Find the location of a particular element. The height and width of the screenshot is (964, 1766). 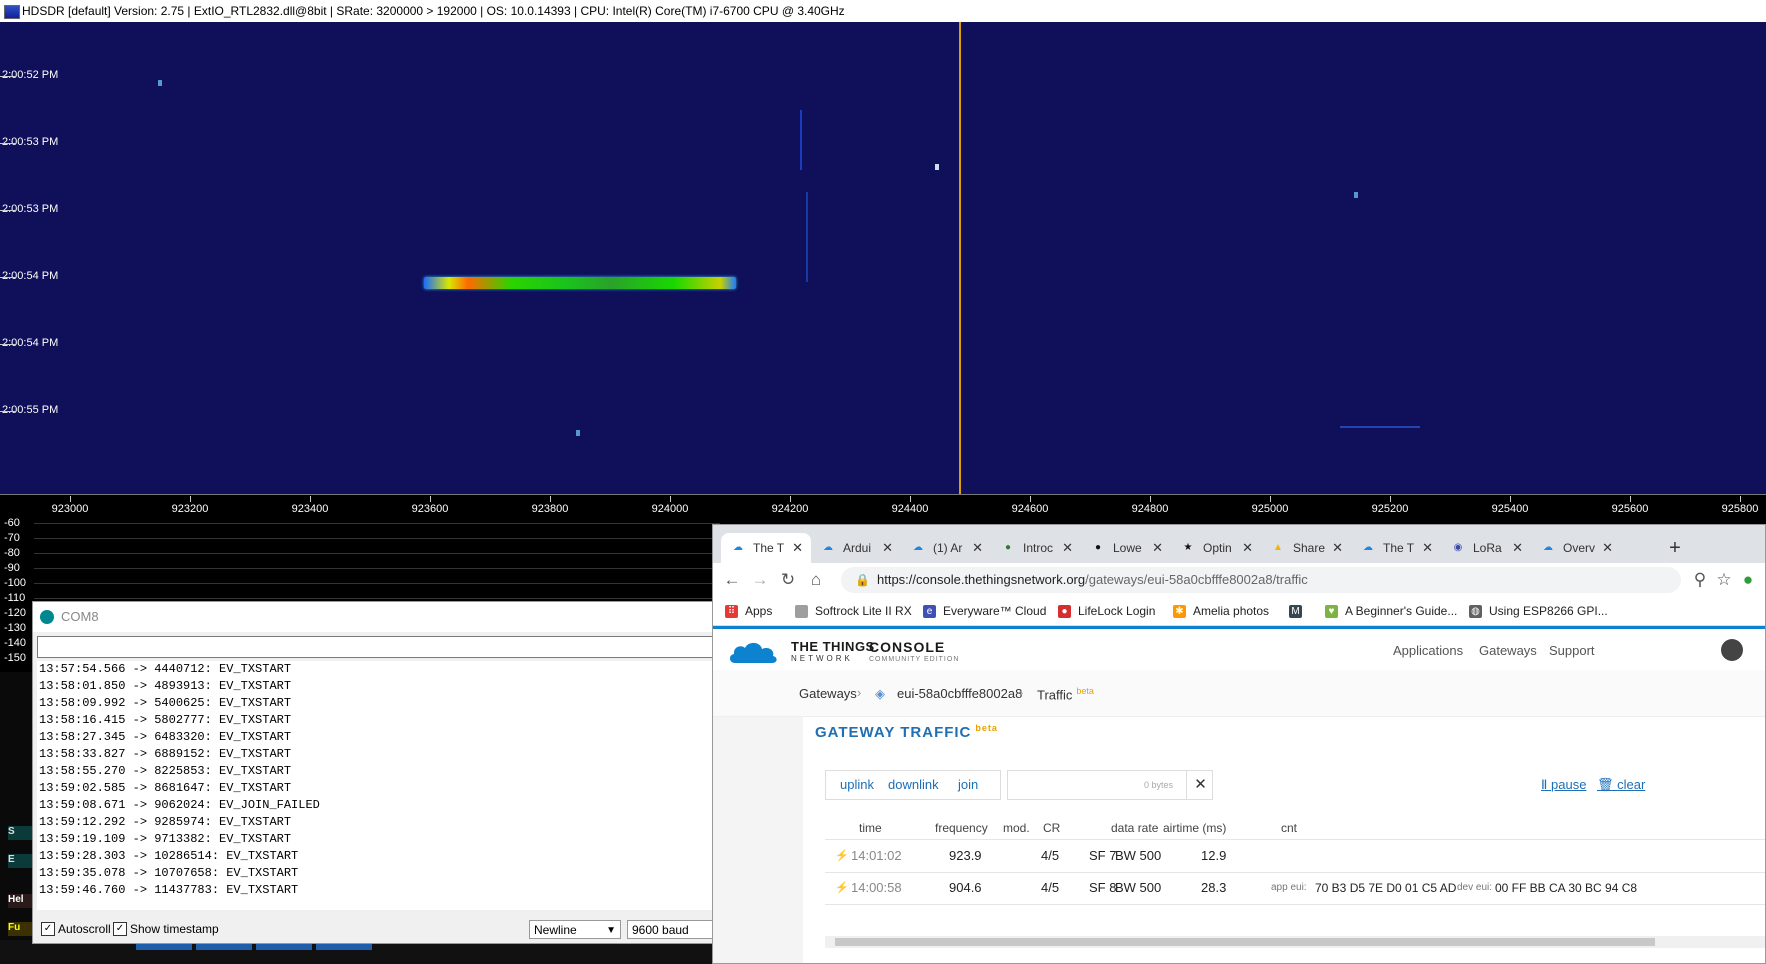

baud-rate-select: 9600 baud is located at coordinates (673, 929).